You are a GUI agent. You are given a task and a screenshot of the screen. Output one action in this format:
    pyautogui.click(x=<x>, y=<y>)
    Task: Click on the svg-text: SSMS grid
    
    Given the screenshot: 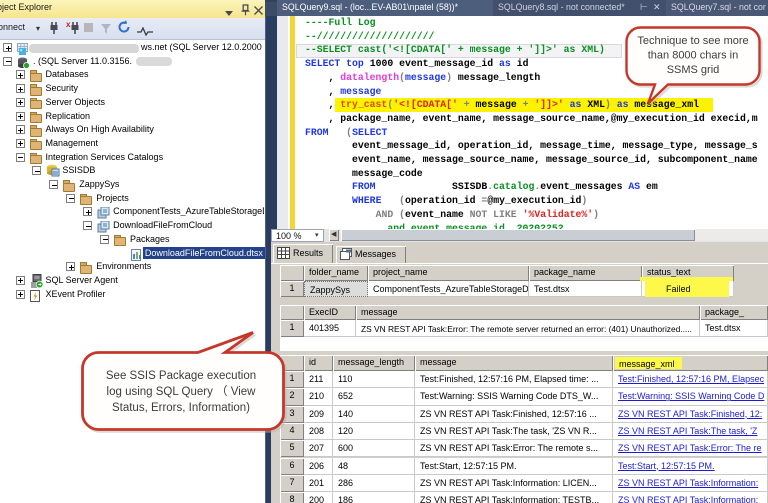 What is the action you would take?
    pyautogui.click(x=693, y=70)
    